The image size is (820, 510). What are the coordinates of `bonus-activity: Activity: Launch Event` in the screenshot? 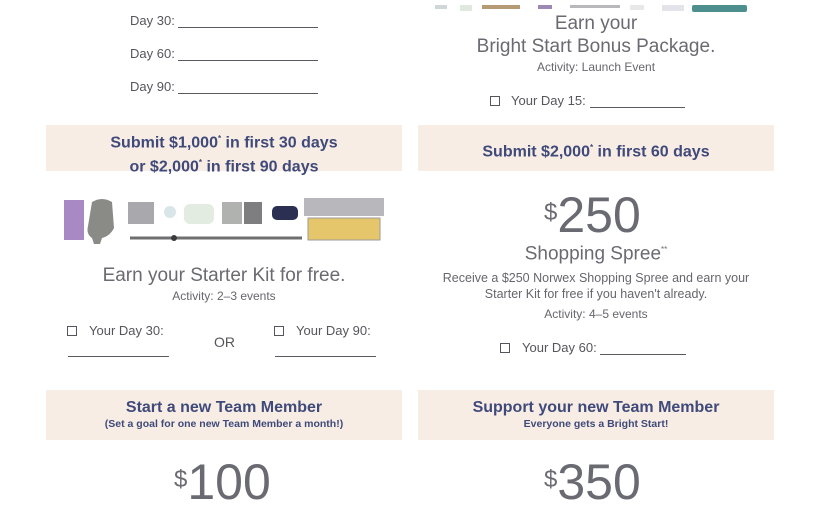 It's located at (596, 67).